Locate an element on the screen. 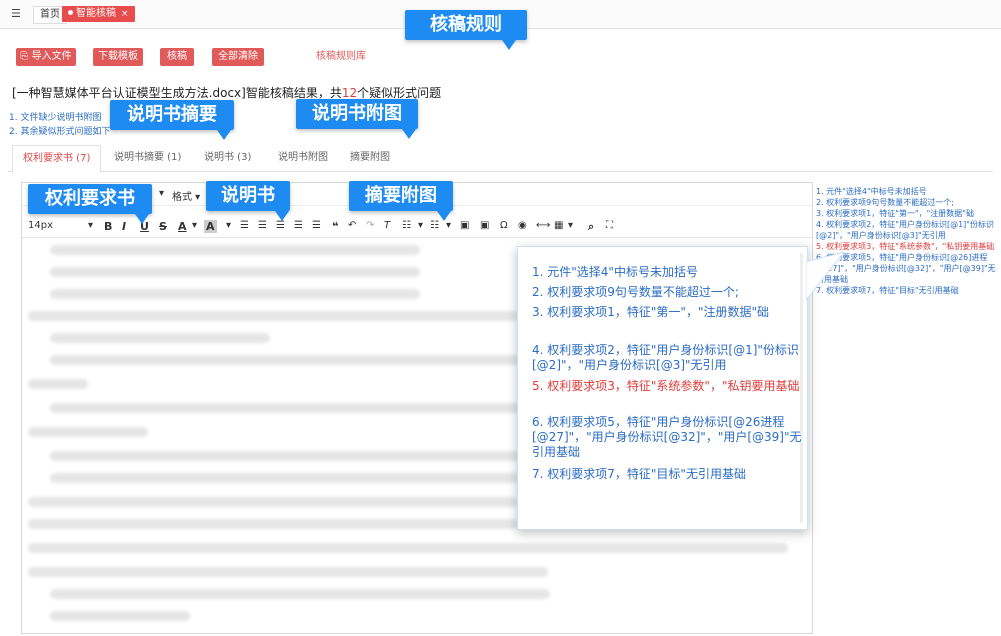 Image resolution: width=1001 pixels, height=636 pixels. font-size-value: 14px is located at coordinates (40, 225).